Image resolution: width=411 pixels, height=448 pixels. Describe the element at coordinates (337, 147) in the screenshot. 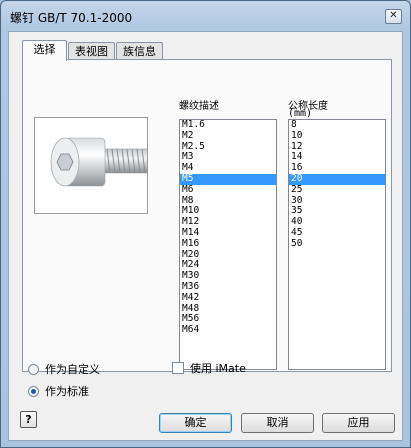

I see `length-list-item: 12` at that location.